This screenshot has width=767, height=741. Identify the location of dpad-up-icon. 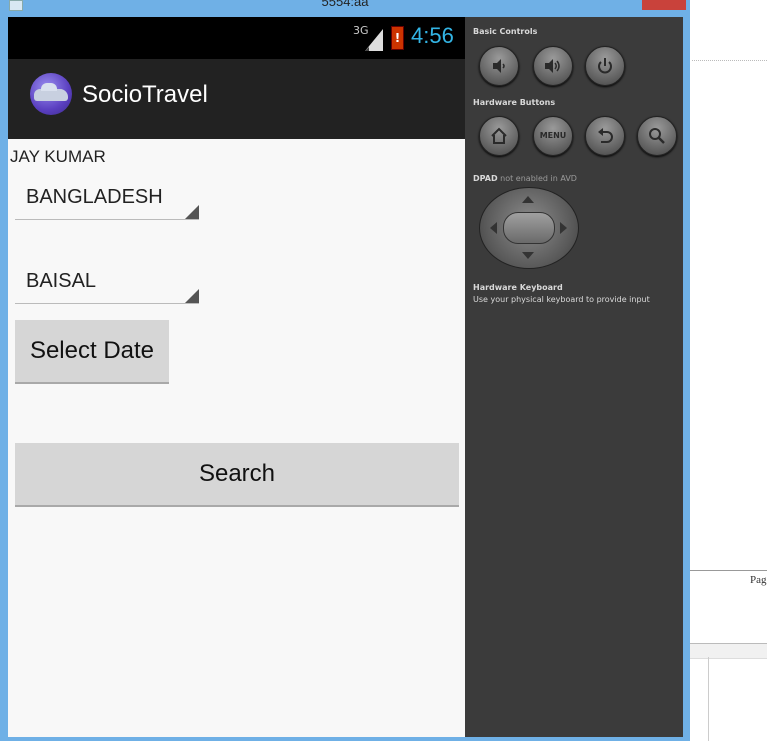
(528, 199).